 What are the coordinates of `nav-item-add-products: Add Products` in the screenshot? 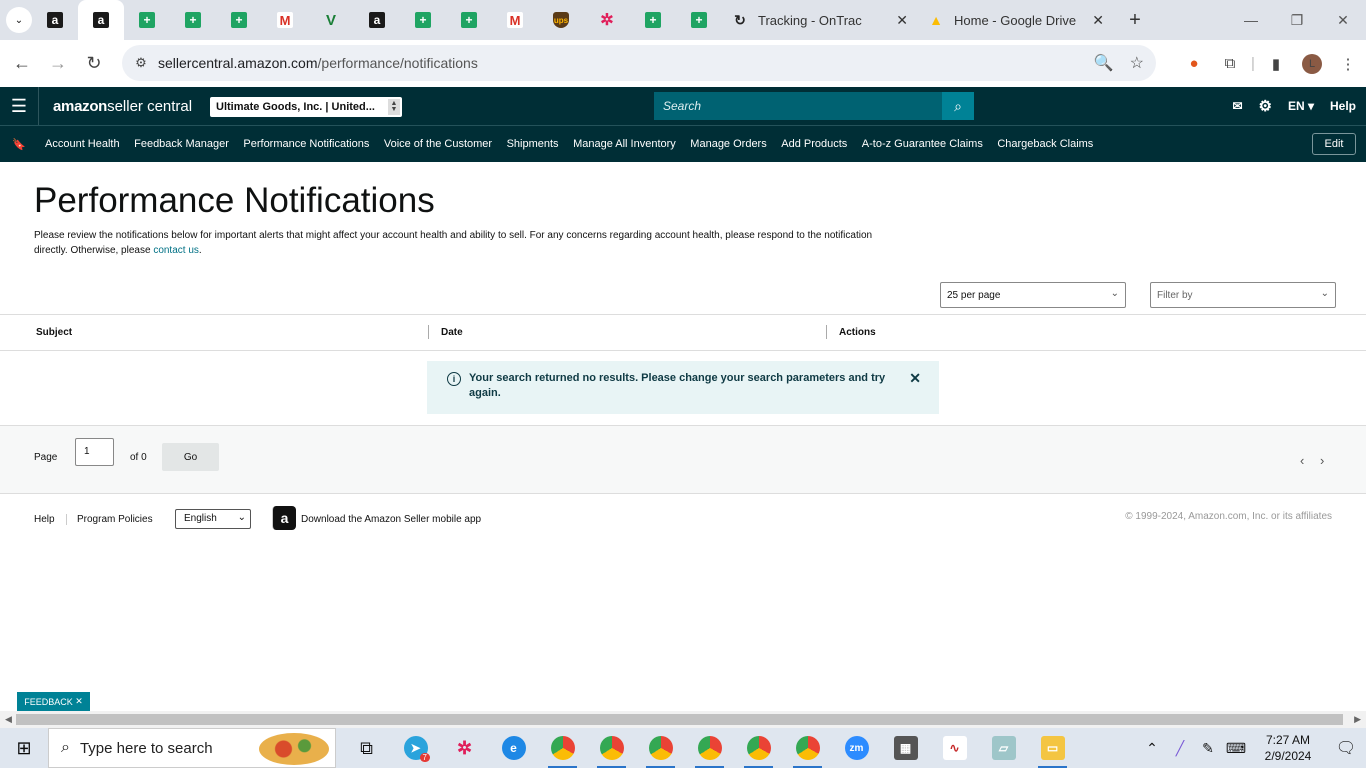 It's located at (814, 144).